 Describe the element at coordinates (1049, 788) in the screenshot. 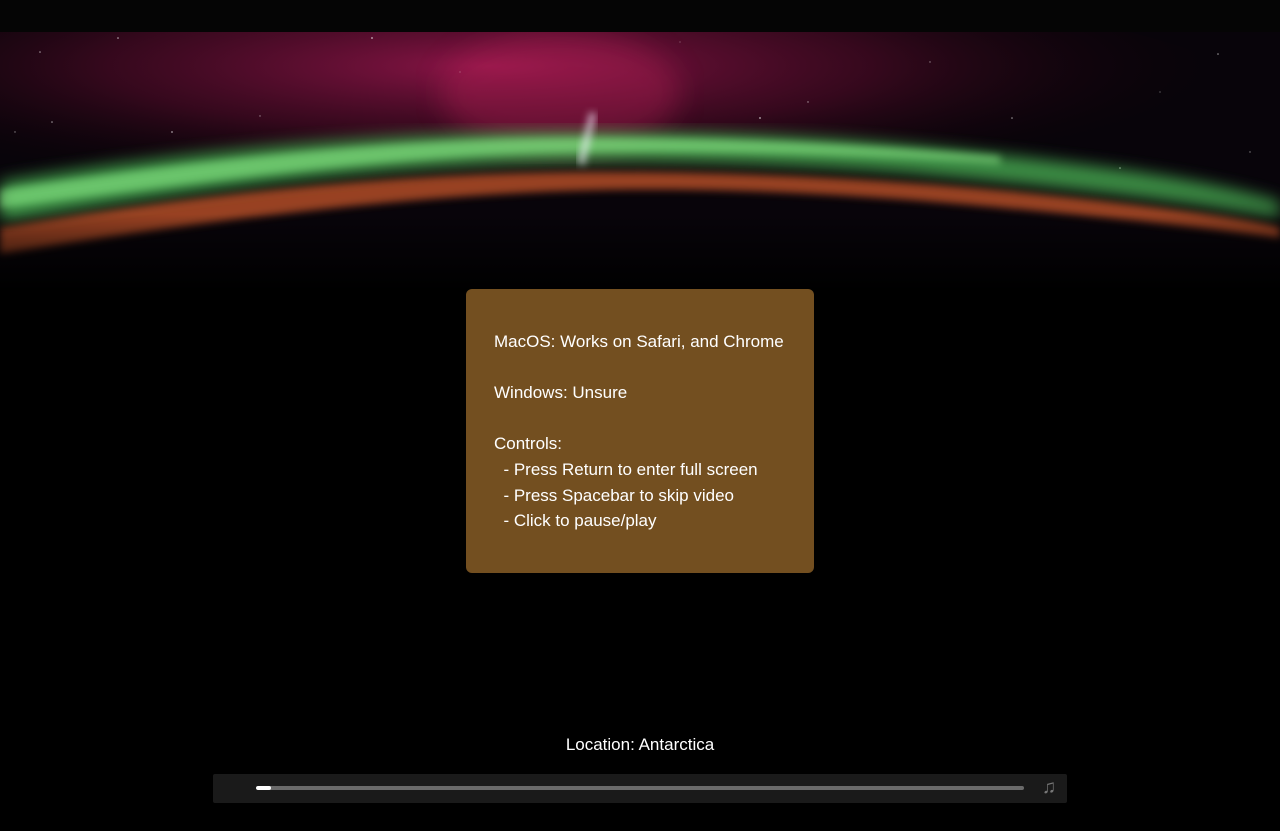

I see `music-note-icon: ♫` at that location.